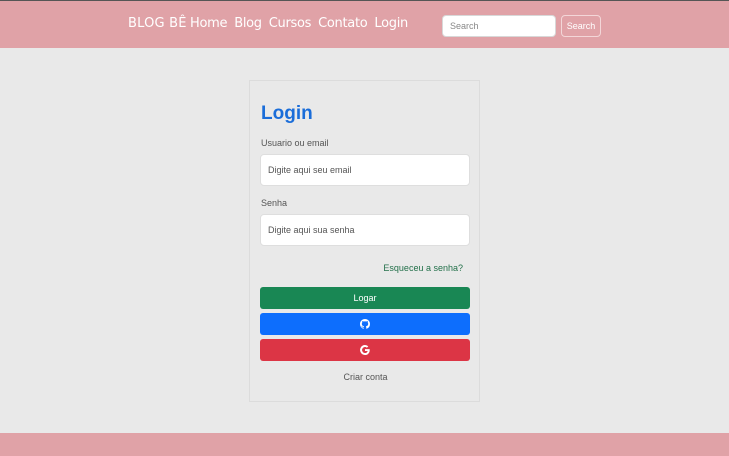 The height and width of the screenshot is (456, 729). Describe the element at coordinates (364, 444) in the screenshot. I see `footer-bar` at that location.